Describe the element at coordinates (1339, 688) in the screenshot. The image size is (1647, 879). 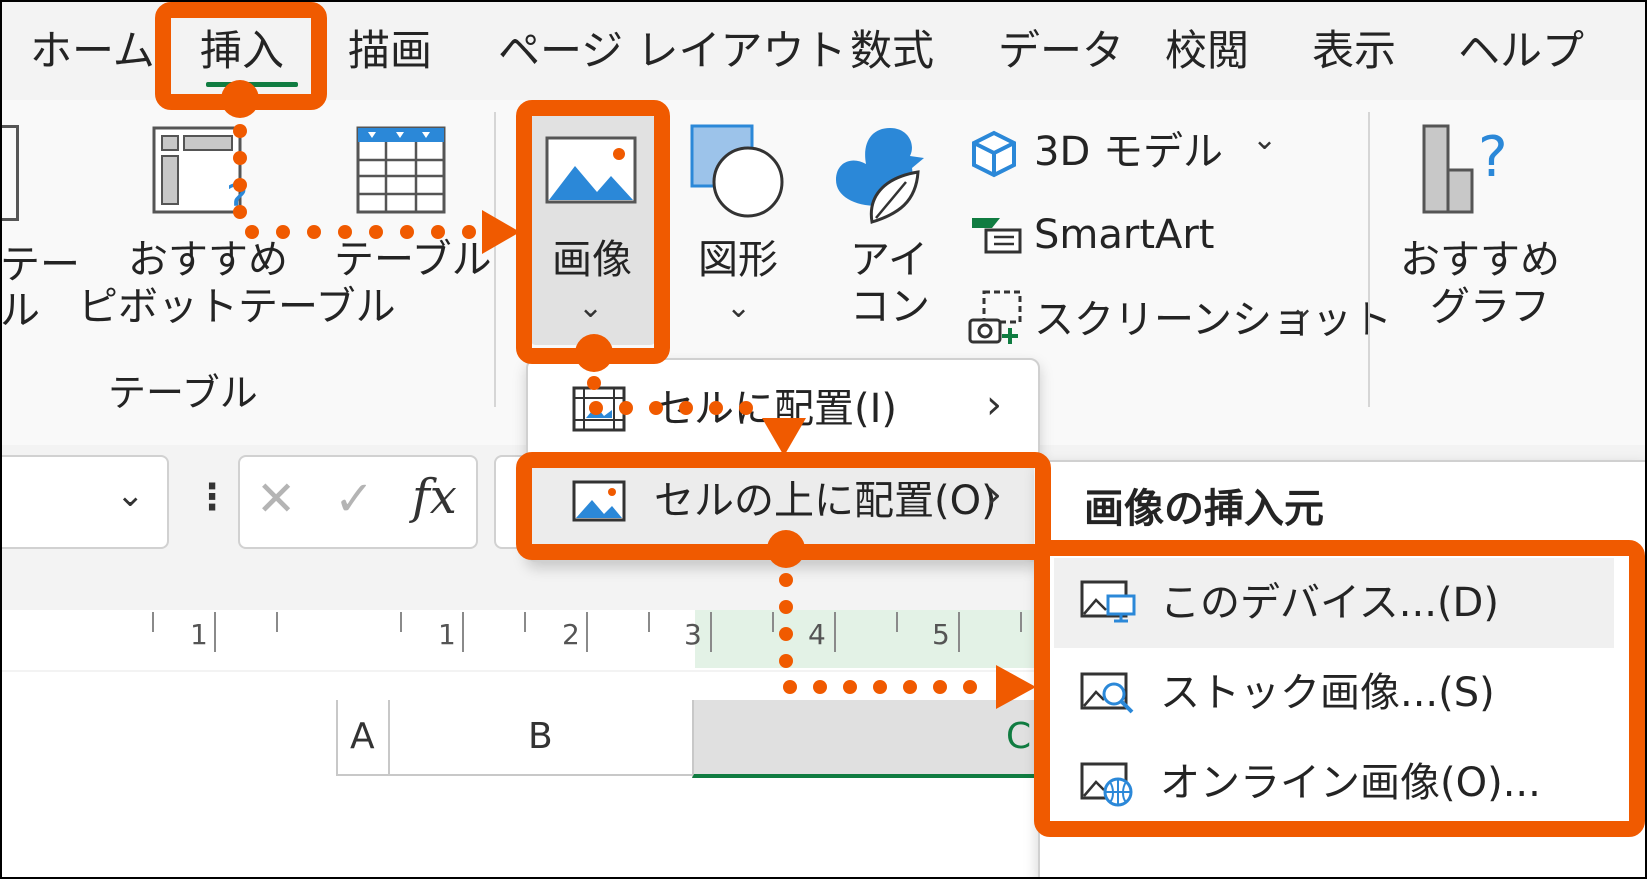
I see `highlight-insert-from-options` at that location.